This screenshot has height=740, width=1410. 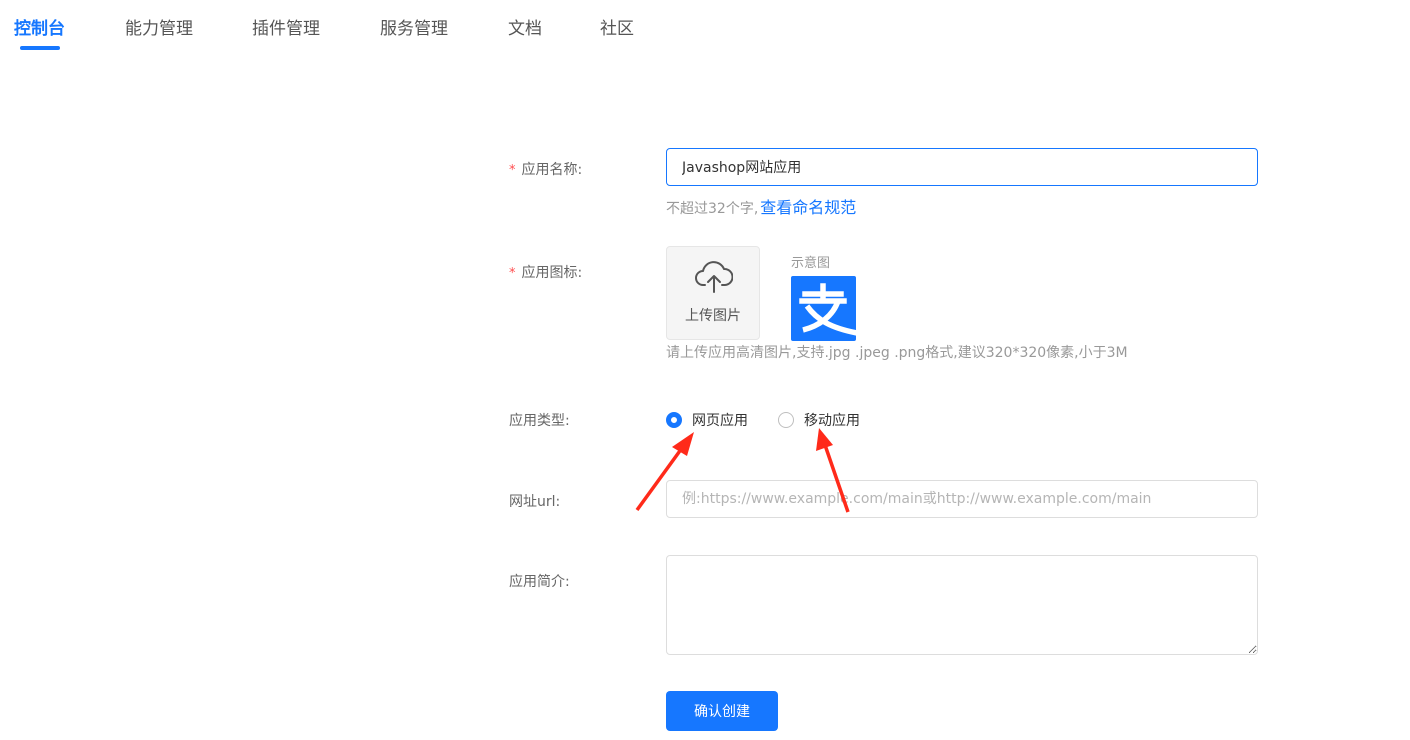 I want to click on tab-community: 社区, so click(x=617, y=26).